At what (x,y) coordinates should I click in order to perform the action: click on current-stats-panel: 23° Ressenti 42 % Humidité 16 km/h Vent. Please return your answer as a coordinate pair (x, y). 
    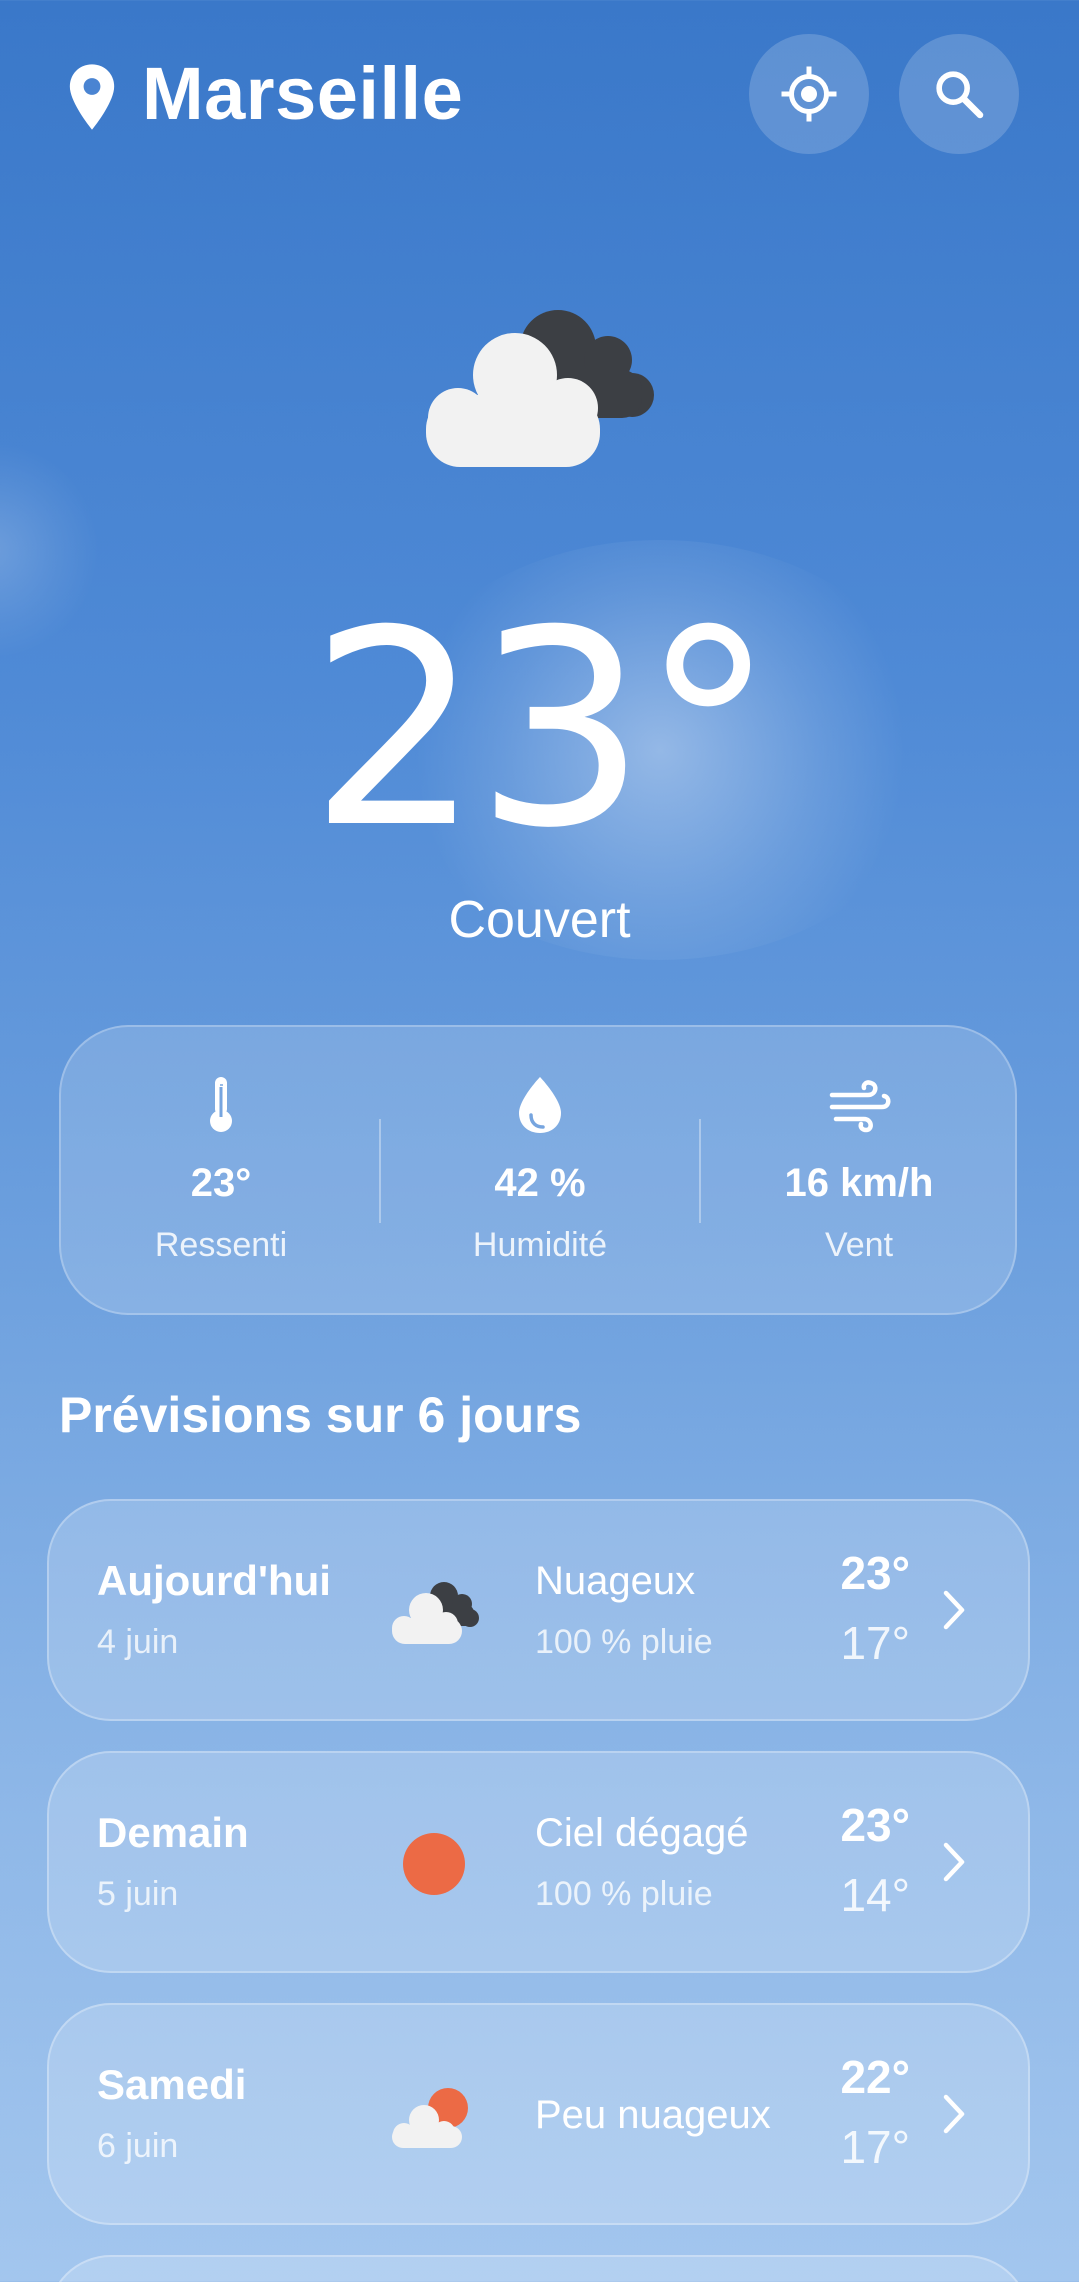
    Looking at the image, I should click on (538, 1170).